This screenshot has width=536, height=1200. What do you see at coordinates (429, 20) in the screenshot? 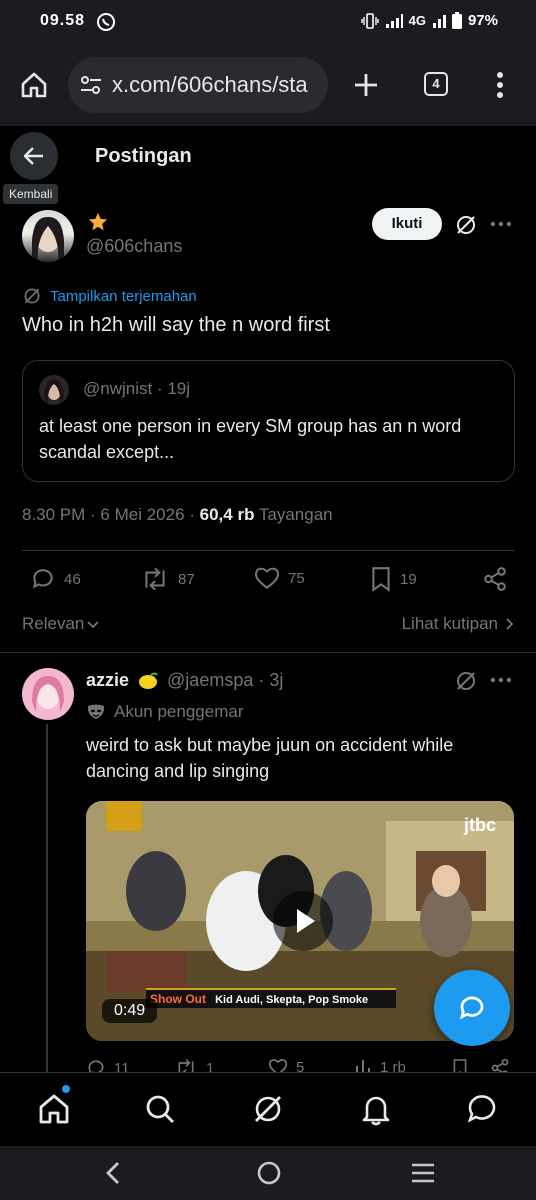
I see `status-indicators: 4G 97%` at bounding box center [429, 20].